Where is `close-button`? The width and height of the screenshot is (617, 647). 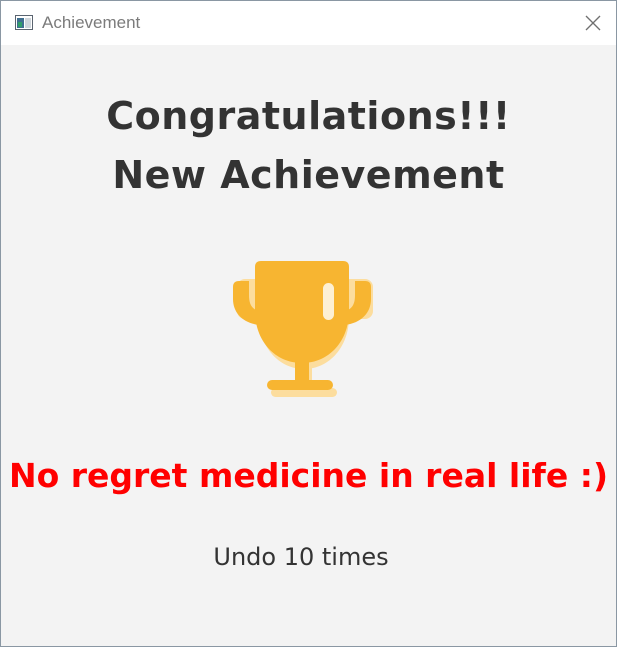
close-button is located at coordinates (593, 23).